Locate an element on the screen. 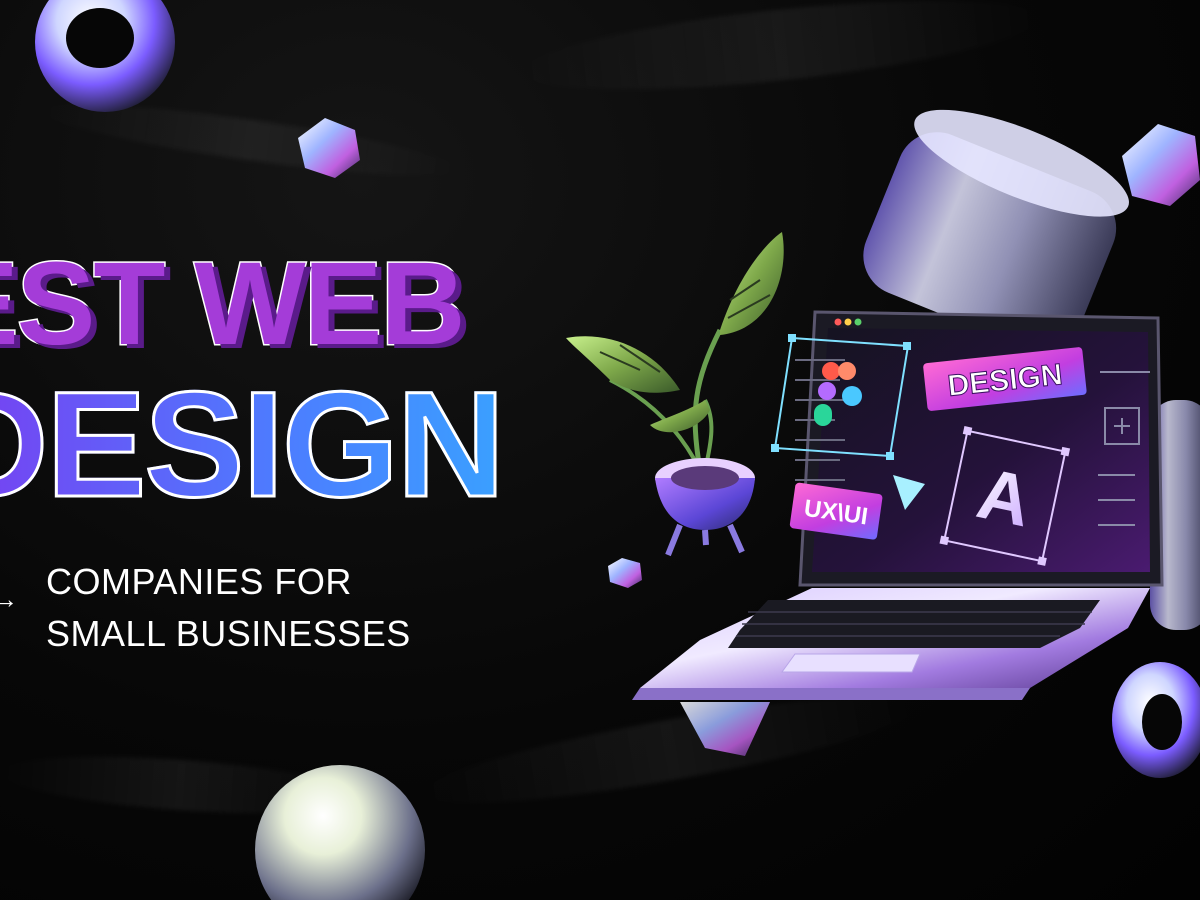  window-dot-red is located at coordinates (838, 322).